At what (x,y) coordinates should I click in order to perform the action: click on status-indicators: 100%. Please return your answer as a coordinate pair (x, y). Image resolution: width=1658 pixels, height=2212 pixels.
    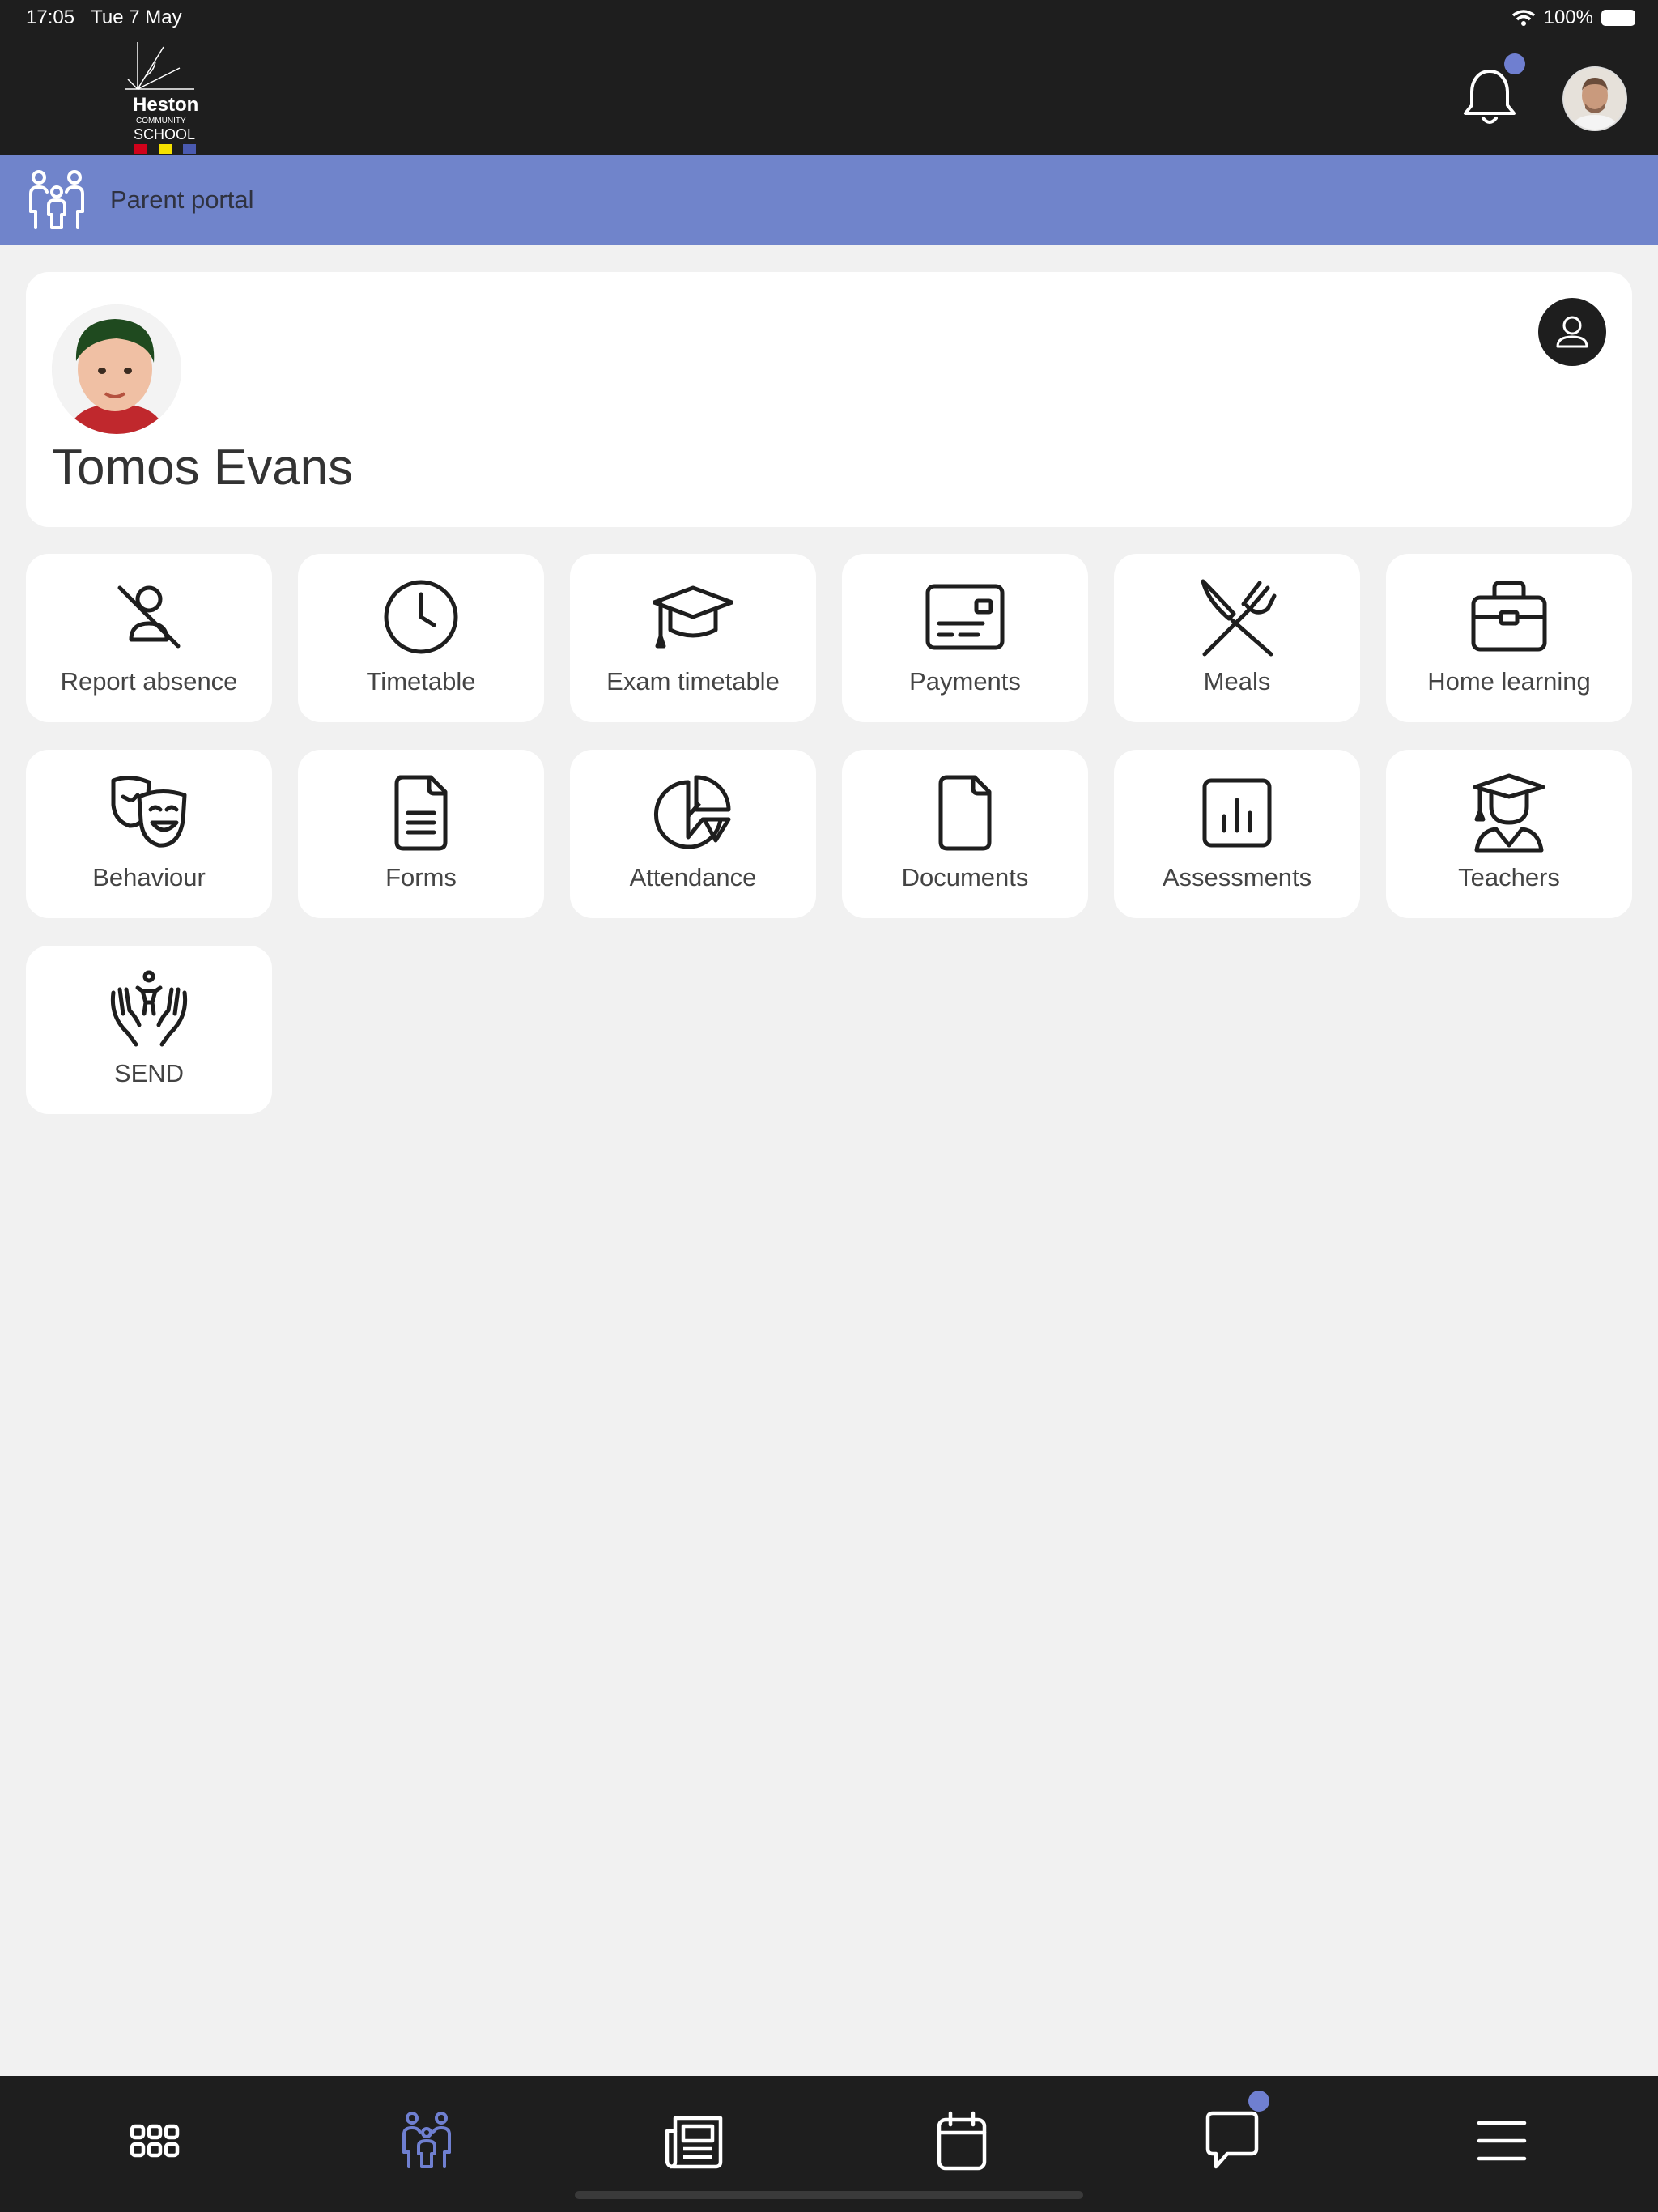
    Looking at the image, I should click on (1573, 18).